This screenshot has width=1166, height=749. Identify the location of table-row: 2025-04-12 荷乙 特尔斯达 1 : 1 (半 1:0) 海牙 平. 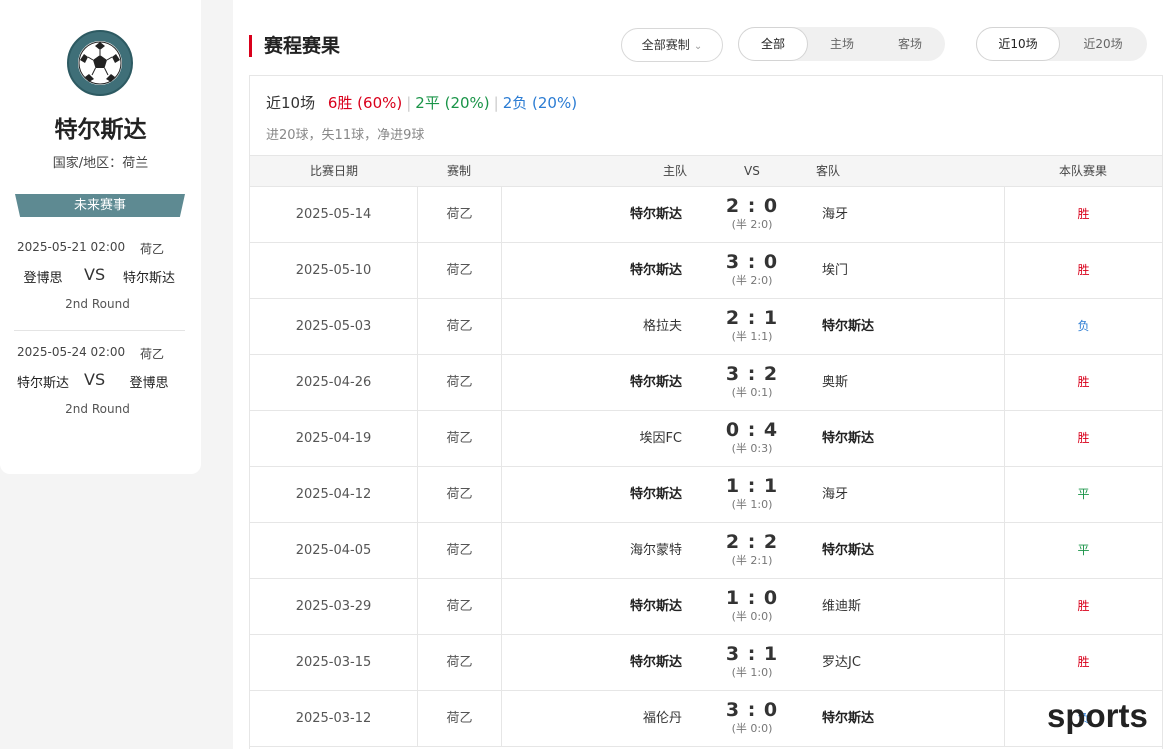
(706, 495).